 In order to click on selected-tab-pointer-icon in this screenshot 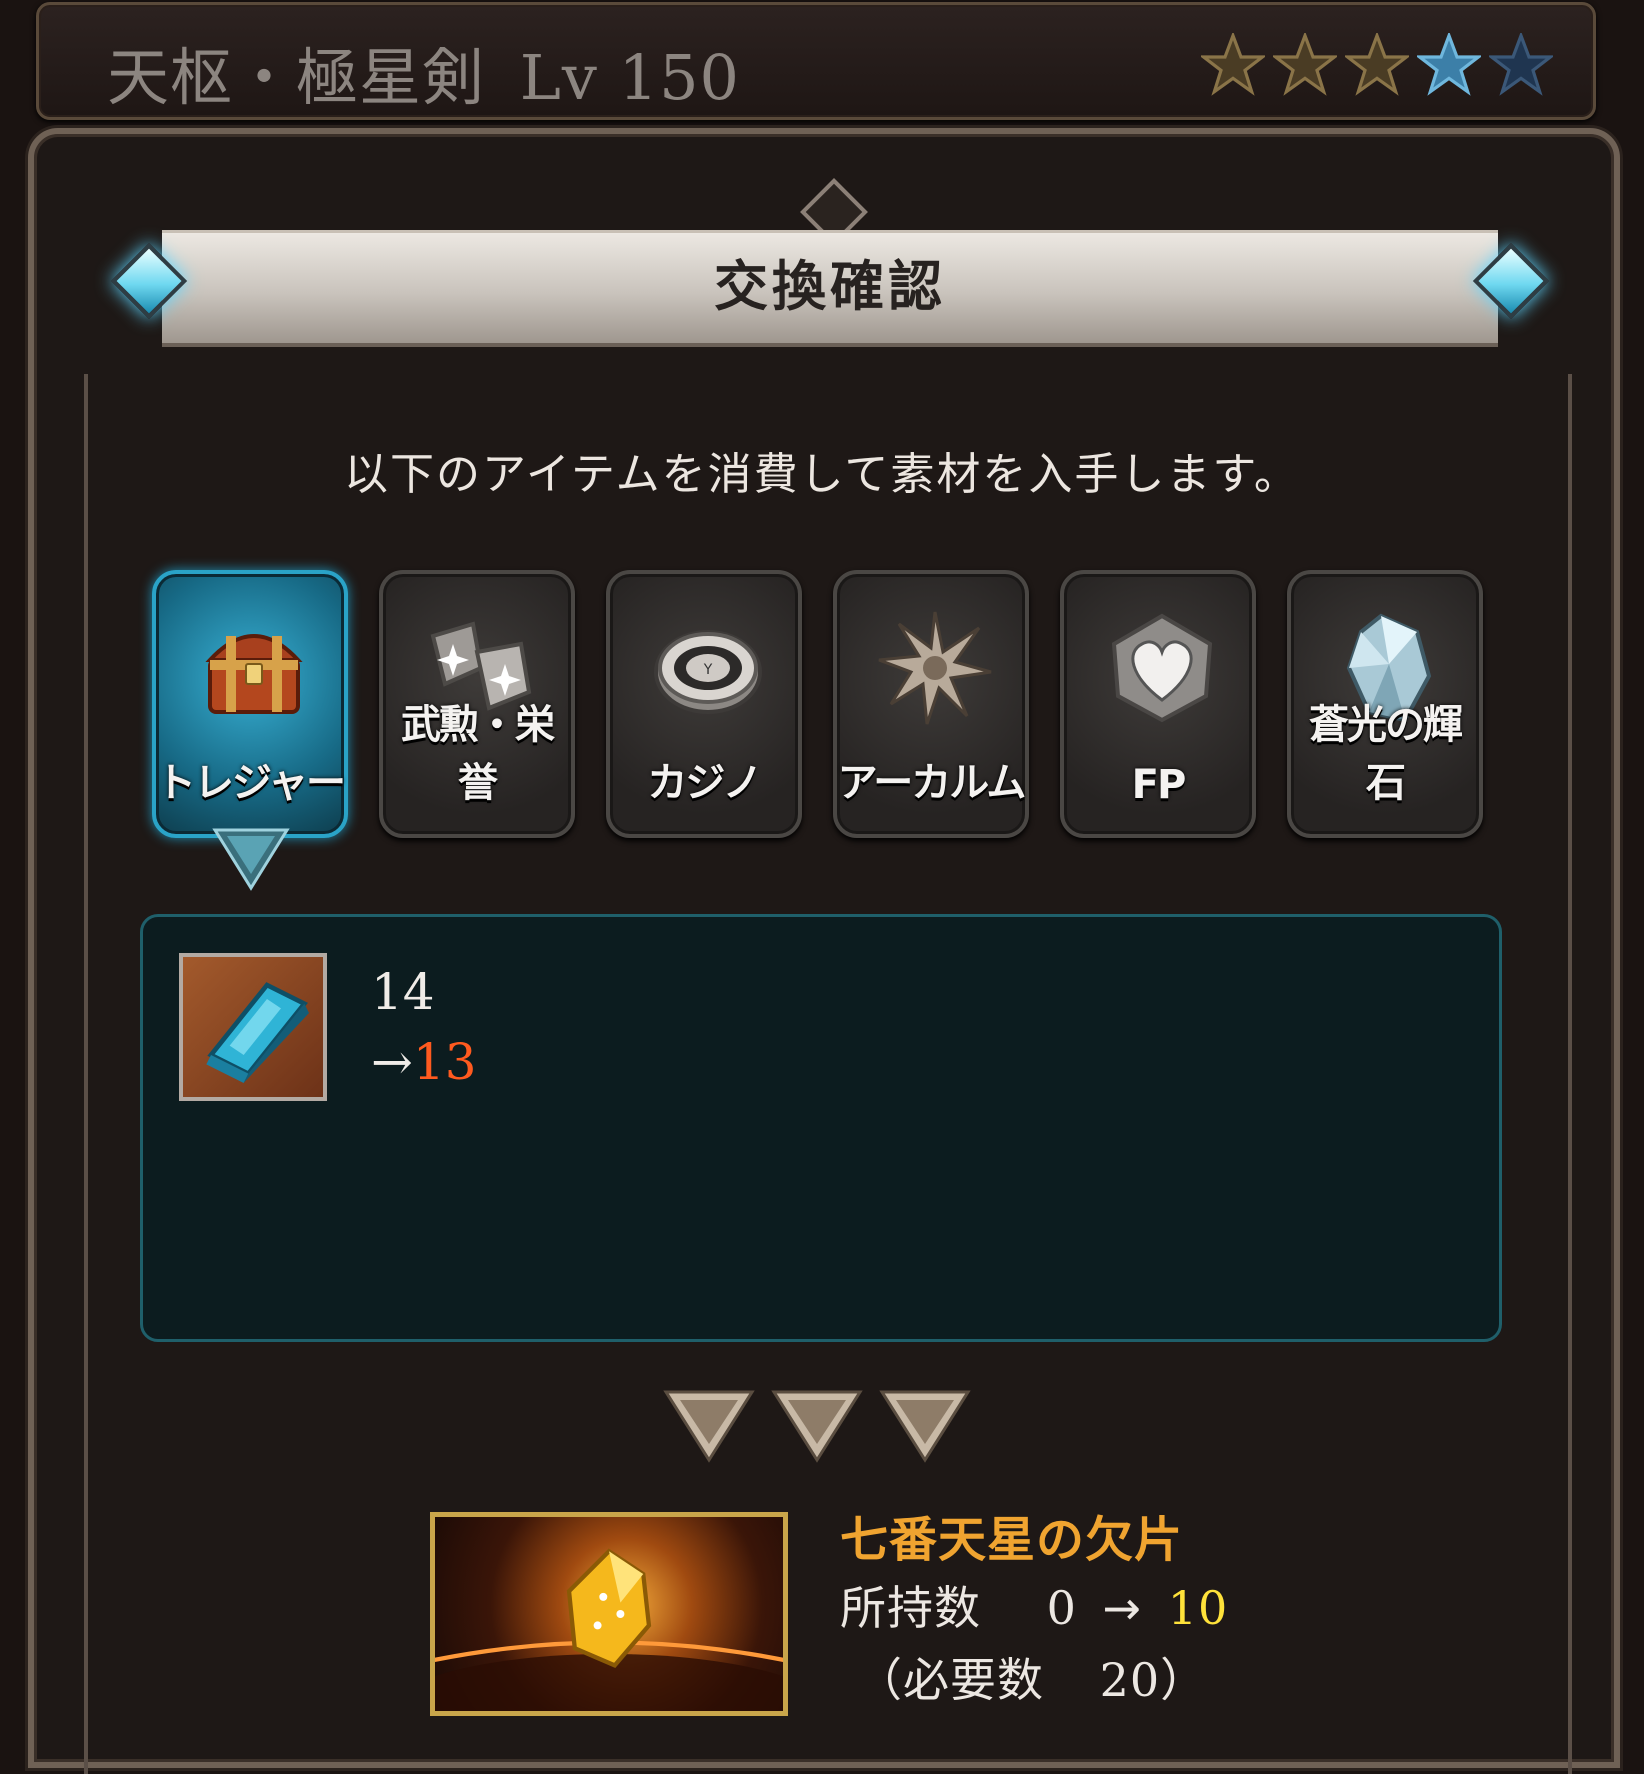, I will do `click(251, 859)`.